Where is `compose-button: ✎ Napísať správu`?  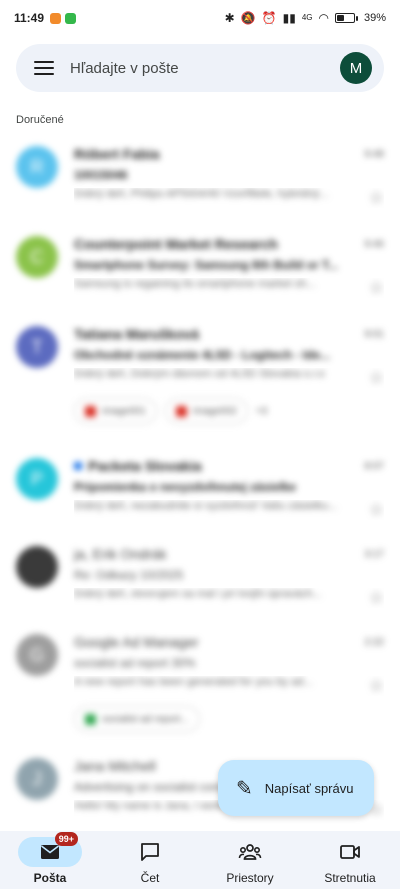 compose-button: ✎ Napísať správu is located at coordinates (296, 788).